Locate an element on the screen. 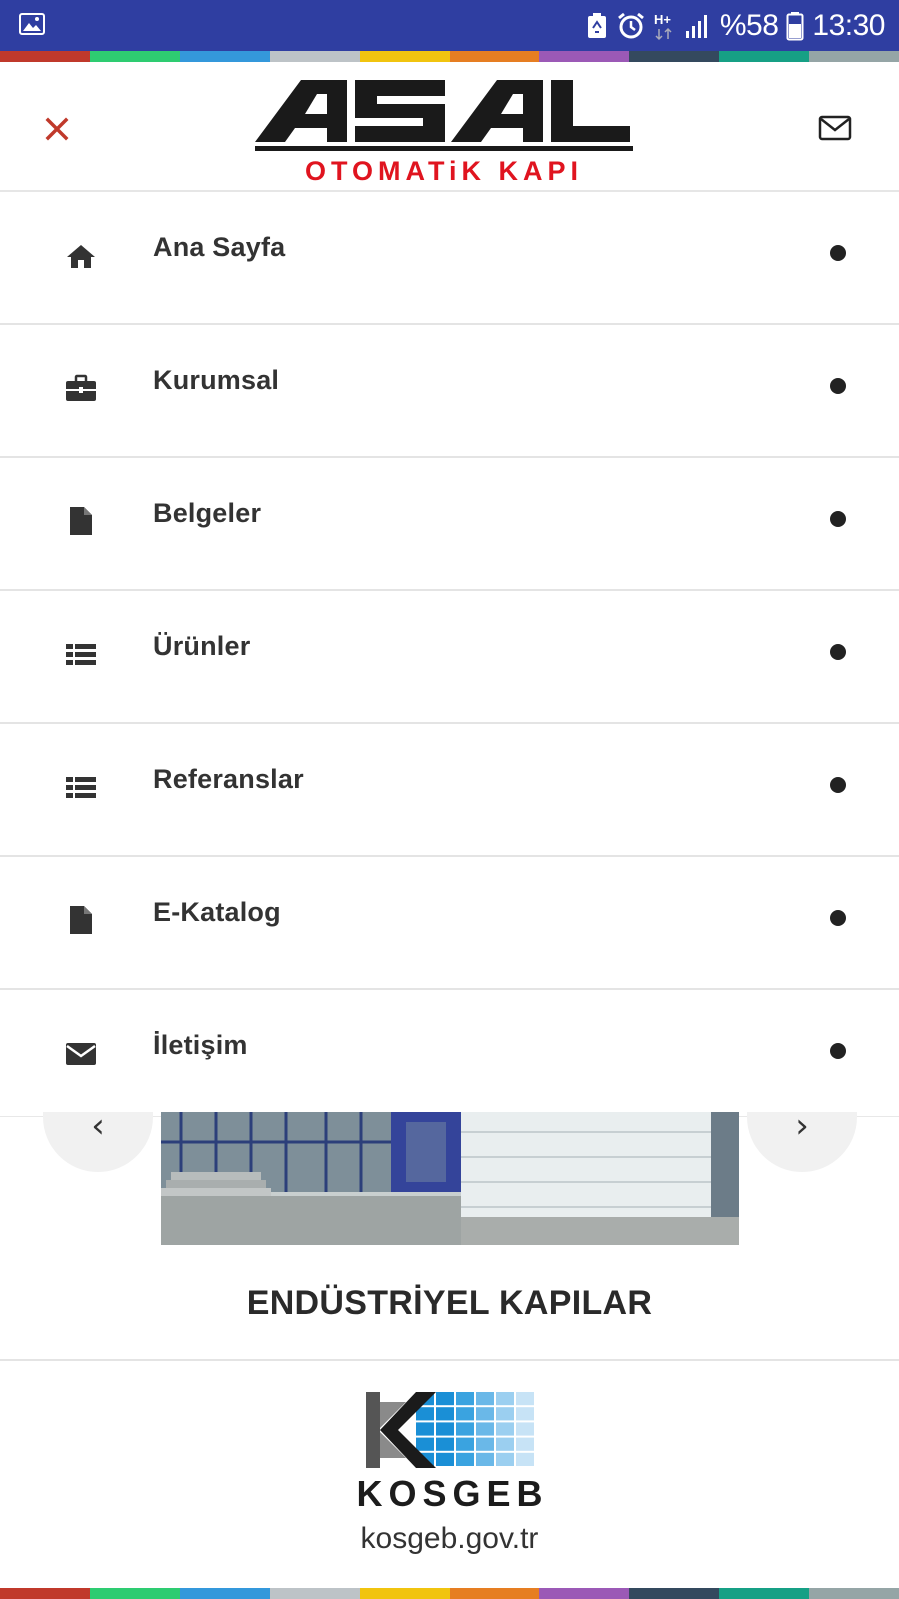 The image size is (899, 1599). battery-percent: %58 is located at coordinates (749, 25).